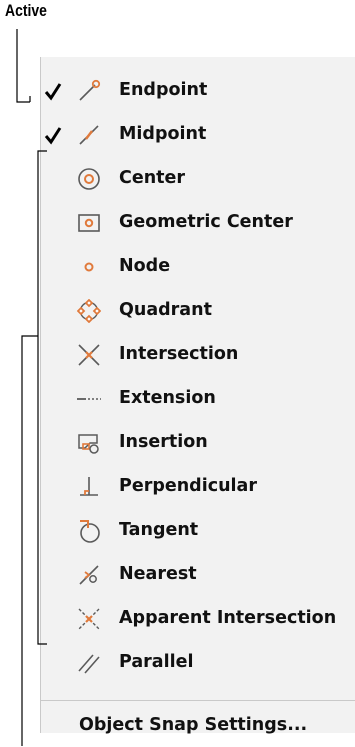 Image resolution: width=355 pixels, height=747 pixels. I want to click on menu-item-label: Insertion, so click(163, 442).